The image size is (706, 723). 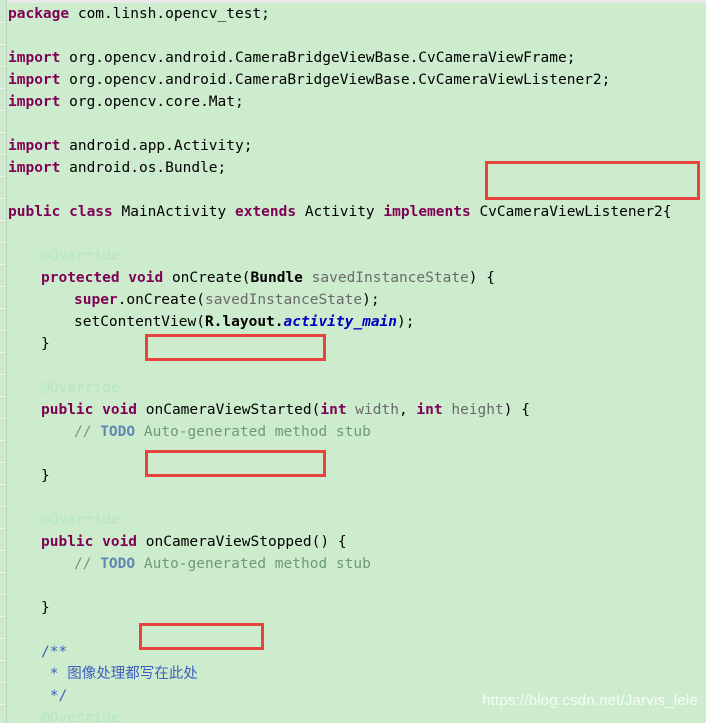 I want to click on code-line: package com.linsh.opencv_test;, so click(x=139, y=14).